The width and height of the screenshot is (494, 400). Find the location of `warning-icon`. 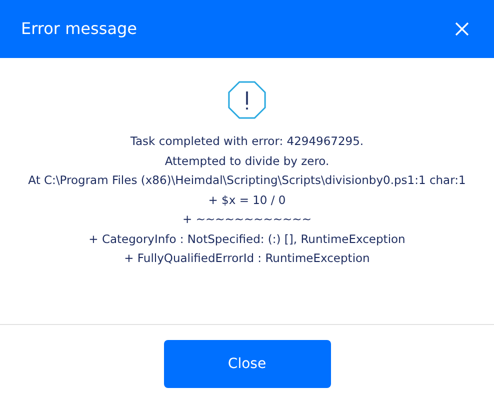

warning-icon is located at coordinates (247, 100).